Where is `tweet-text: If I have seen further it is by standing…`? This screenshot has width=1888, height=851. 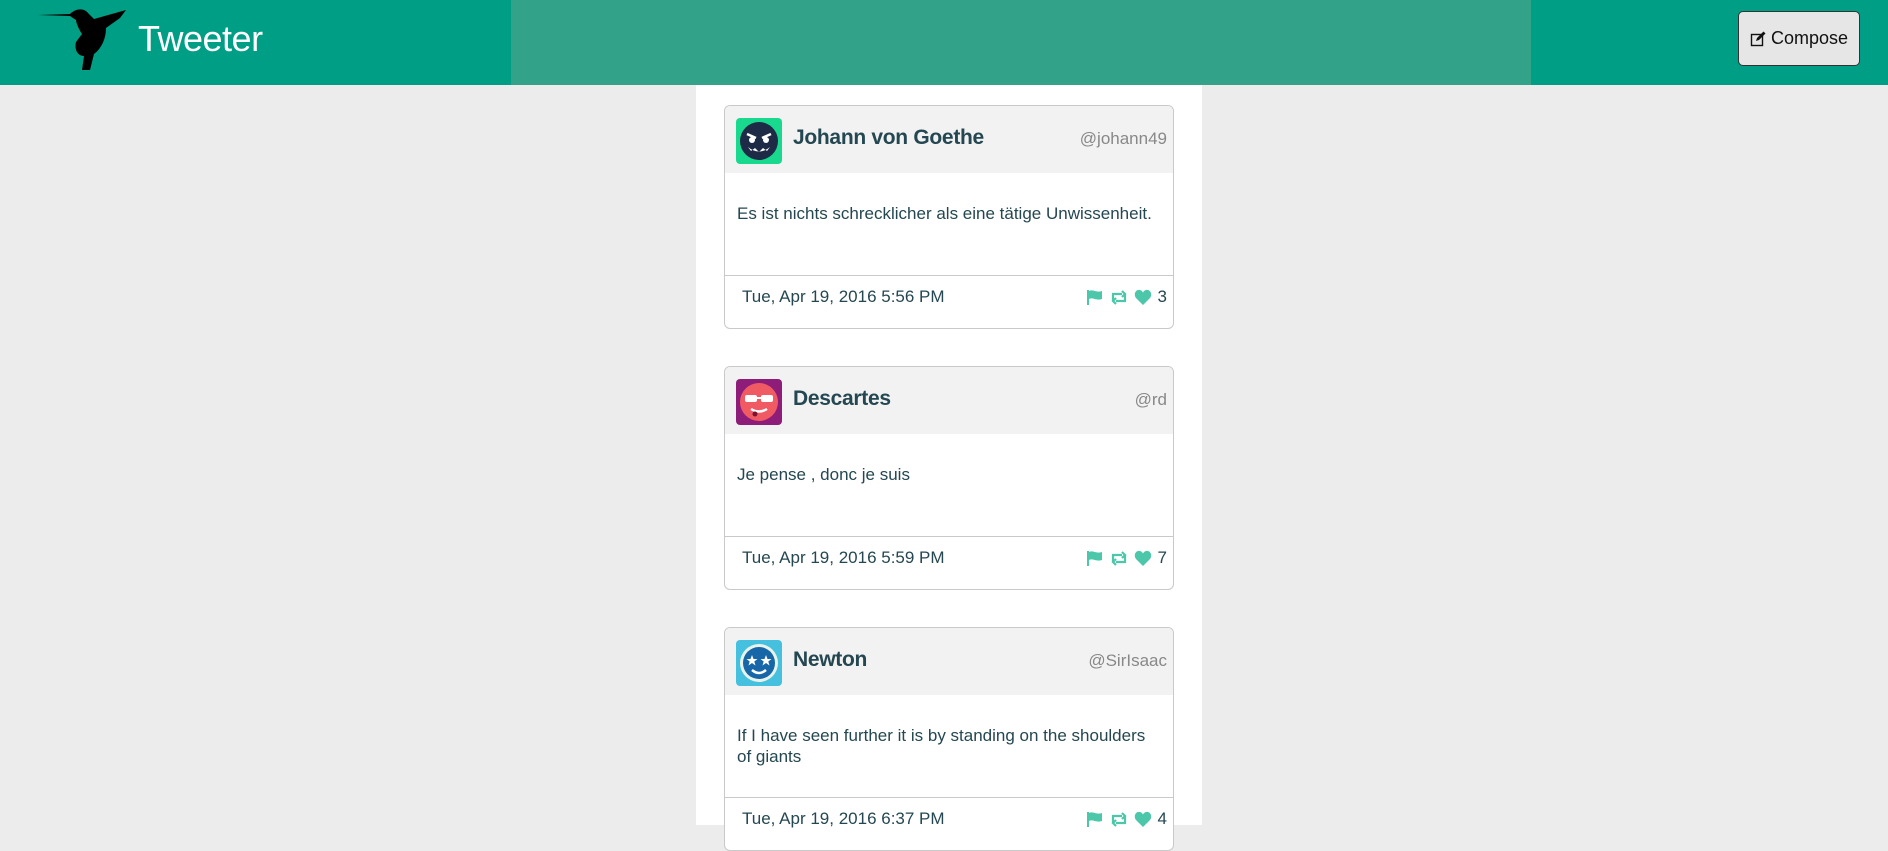
tweet-text: If I have seen further it is by standing… is located at coordinates (941, 746).